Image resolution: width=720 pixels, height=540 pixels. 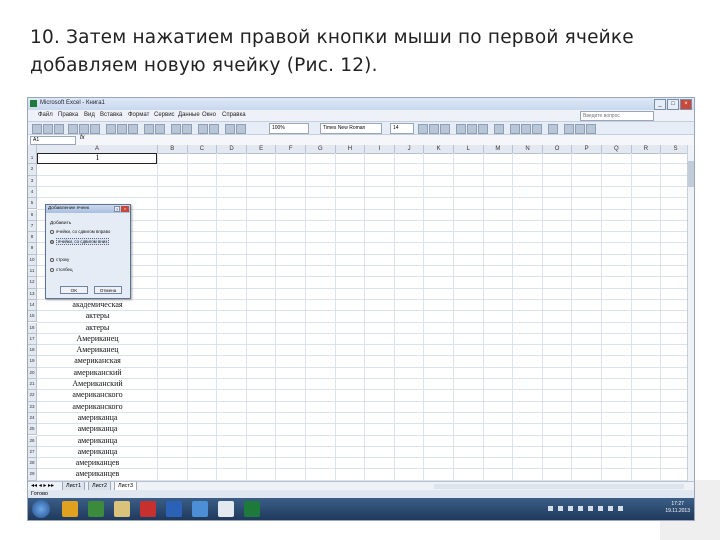 What do you see at coordinates (187, 129) in the screenshot?
I see `autosum-icon` at bounding box center [187, 129].